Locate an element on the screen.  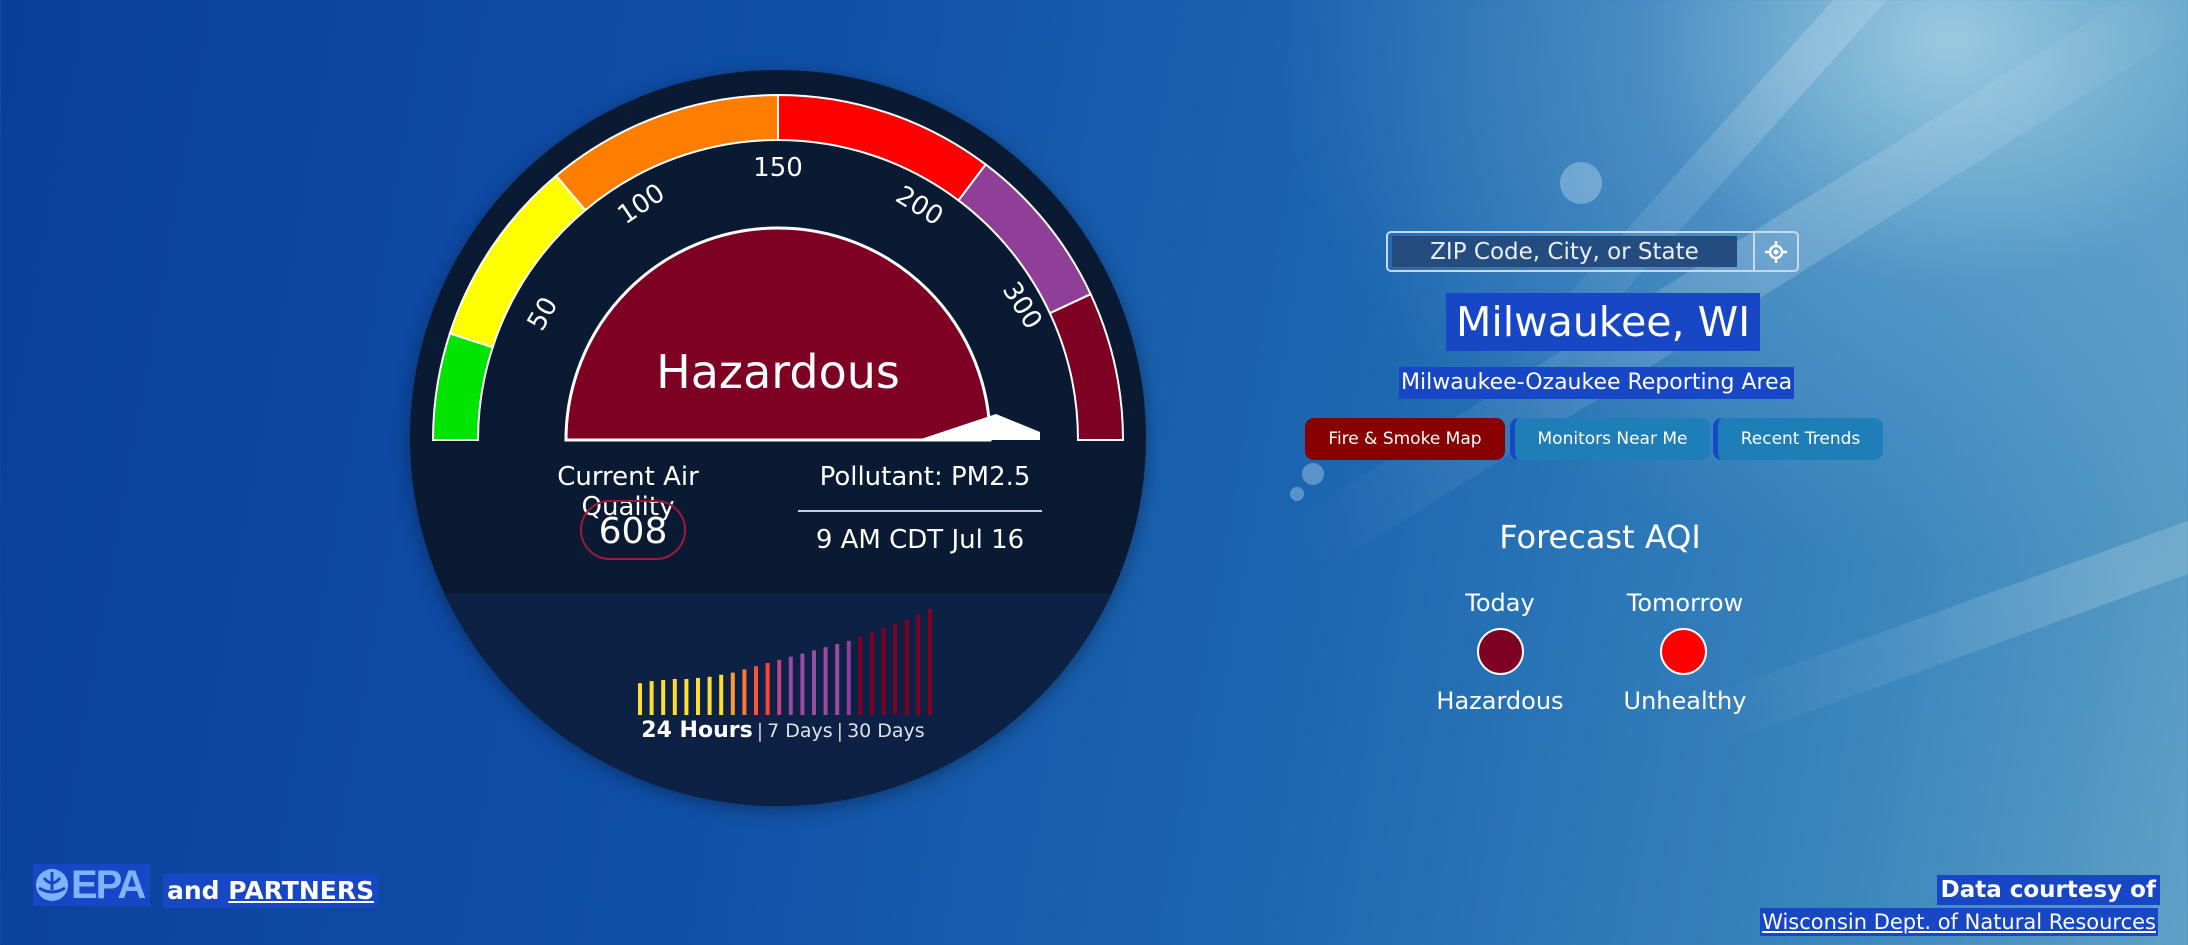
range-7-days: 7 Days is located at coordinates (800, 731).